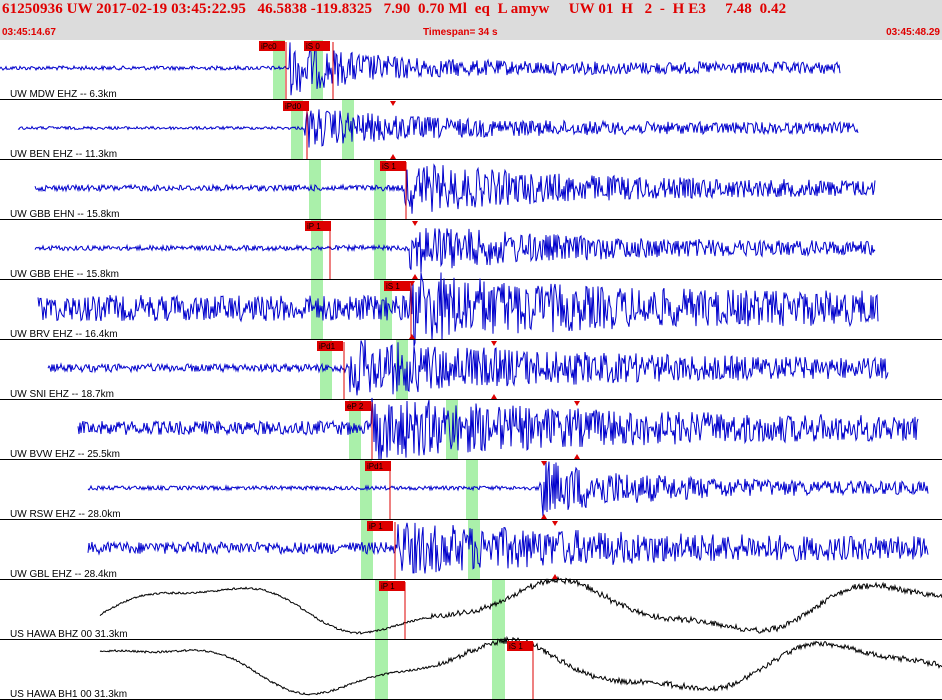 This screenshot has width=942, height=700. I want to click on station-label: UW GBB EHN -- 15.8km, so click(64, 214).